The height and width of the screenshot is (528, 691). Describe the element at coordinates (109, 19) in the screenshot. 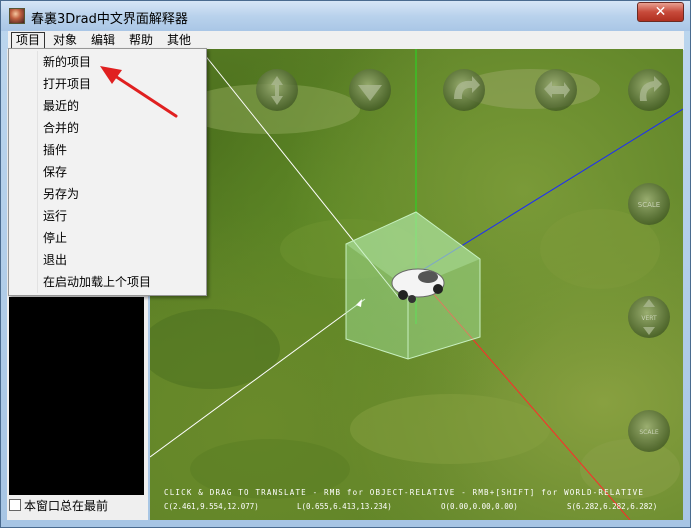

I see `window-title: 春裏3Drad中文界面解释器` at that location.